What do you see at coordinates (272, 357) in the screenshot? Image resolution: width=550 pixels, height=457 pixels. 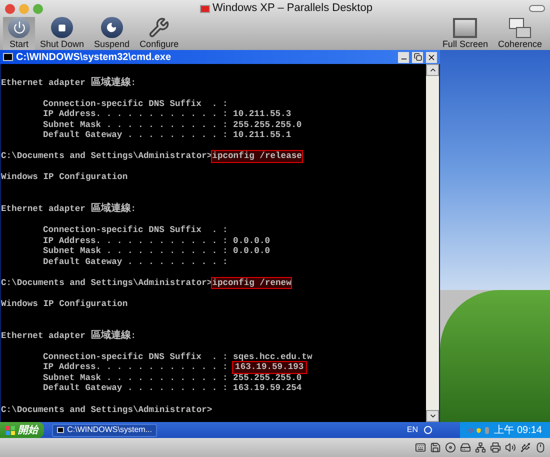 I see `console-value: sqes.hcc.edu.tw` at bounding box center [272, 357].